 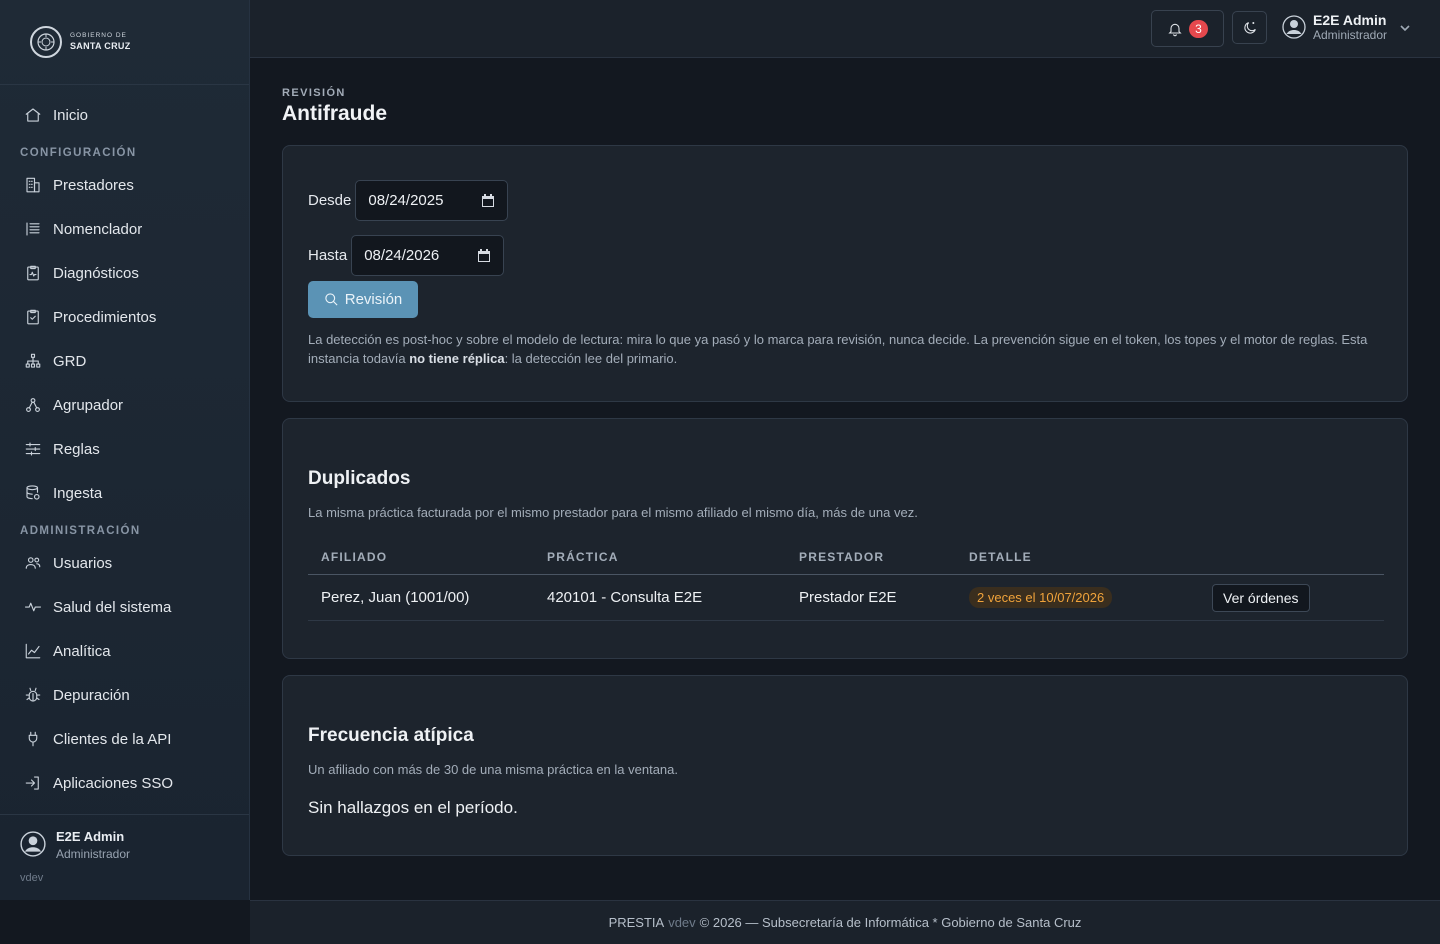 What do you see at coordinates (78, 493) in the screenshot?
I see `sidebar-item-label: Ingesta` at bounding box center [78, 493].